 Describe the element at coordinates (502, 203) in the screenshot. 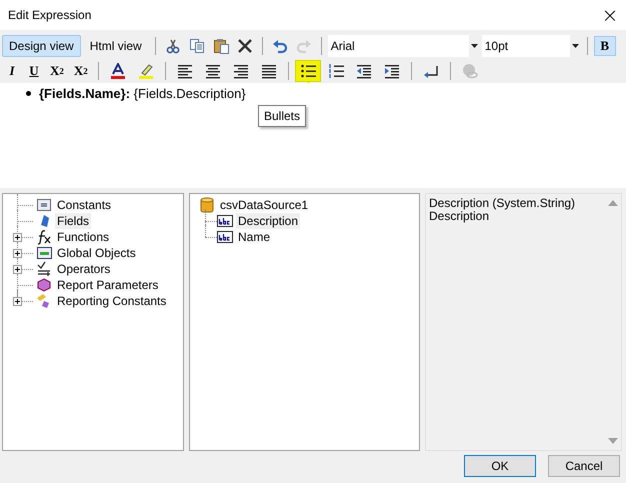

I see `description-text: Description (System.String)` at that location.